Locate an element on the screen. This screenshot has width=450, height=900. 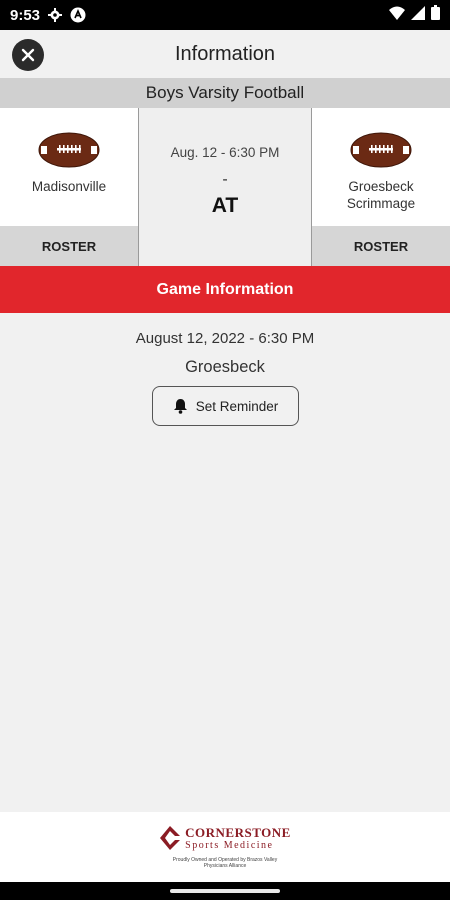
game-summary: Aug. 12 - 6:30 PM - AT is located at coordinates (225, 187).